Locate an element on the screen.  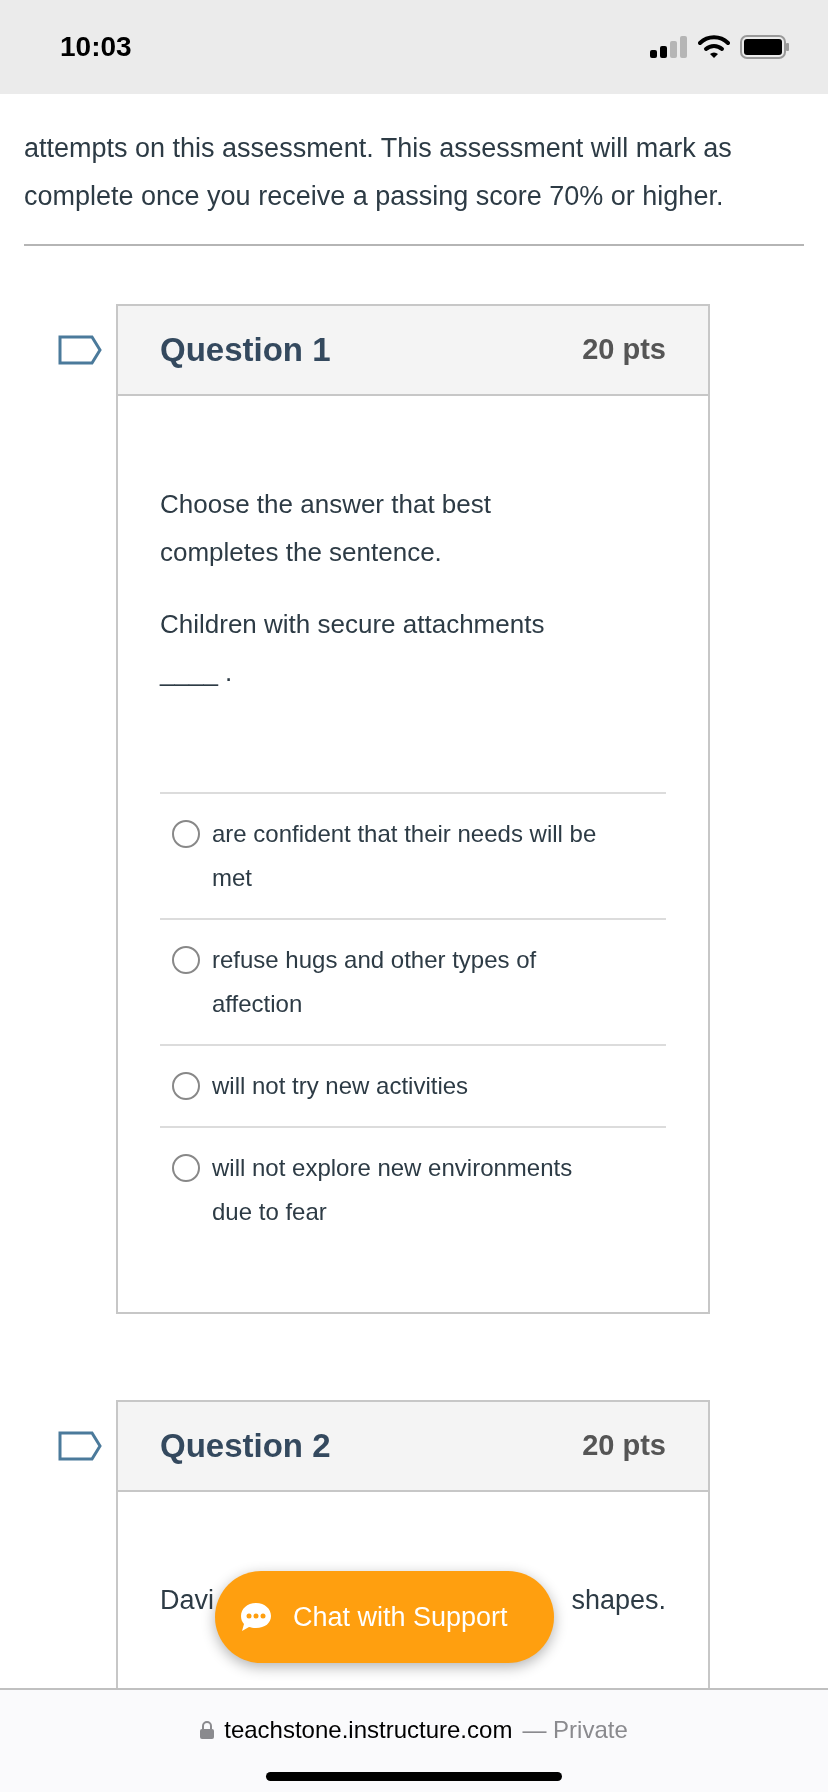
url-text: teachstone.instructure.com is located at coordinates (368, 1730).